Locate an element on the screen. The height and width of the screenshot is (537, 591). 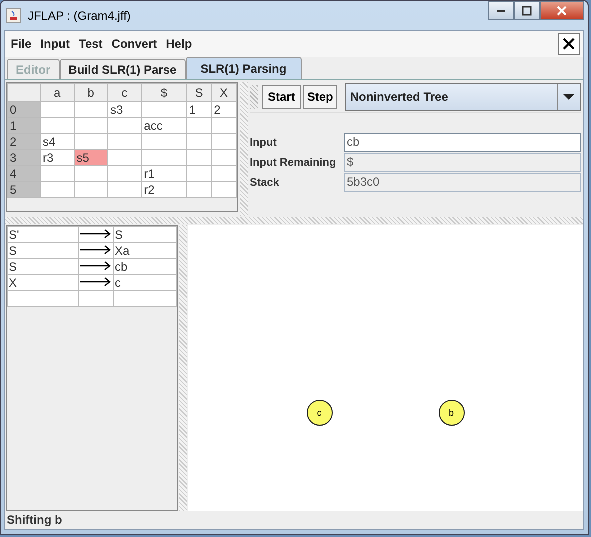
table-cell: r2 is located at coordinates (164, 190).